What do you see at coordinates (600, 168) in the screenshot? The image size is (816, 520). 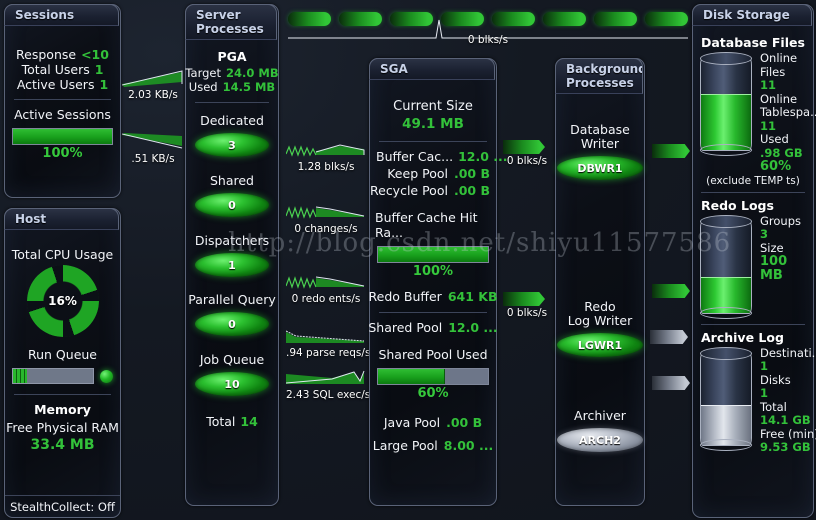 I see `bg-process-pill-dbwr1: DBWR1` at bounding box center [600, 168].